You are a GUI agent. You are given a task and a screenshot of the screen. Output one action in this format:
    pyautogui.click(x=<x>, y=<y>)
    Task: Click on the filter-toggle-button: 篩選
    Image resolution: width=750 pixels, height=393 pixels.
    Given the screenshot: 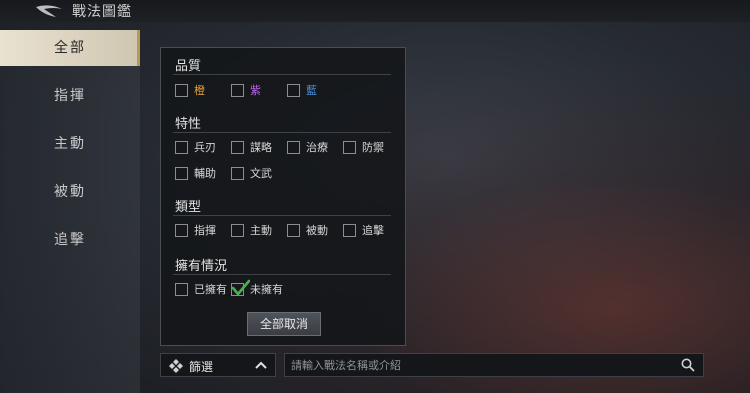 What is the action you would take?
    pyautogui.click(x=218, y=365)
    